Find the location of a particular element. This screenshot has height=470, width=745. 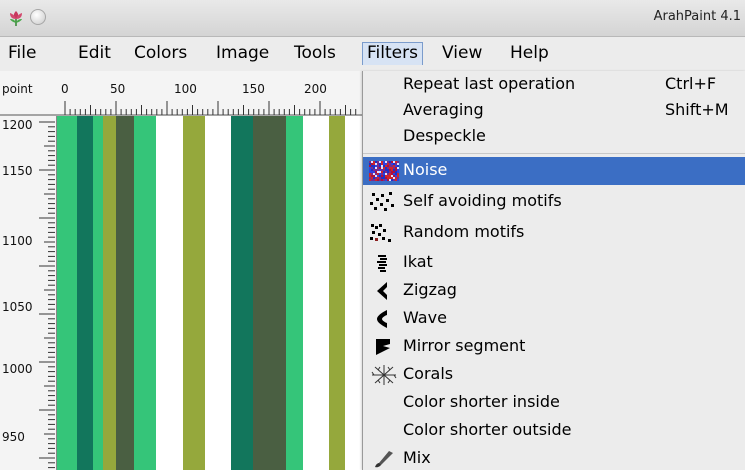

menu-item-label: Wave is located at coordinates (425, 317).